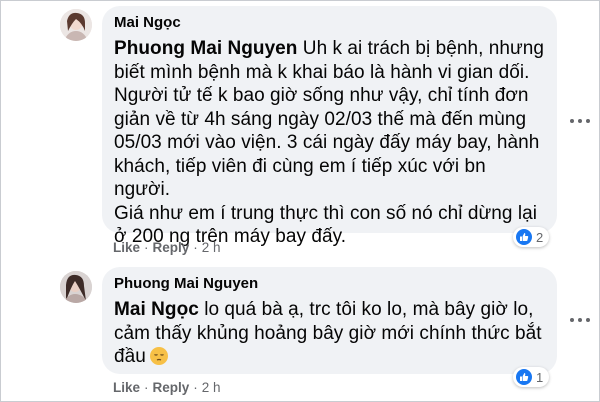  I want to click on mention-tag: Mai Ngọc, so click(156, 309).